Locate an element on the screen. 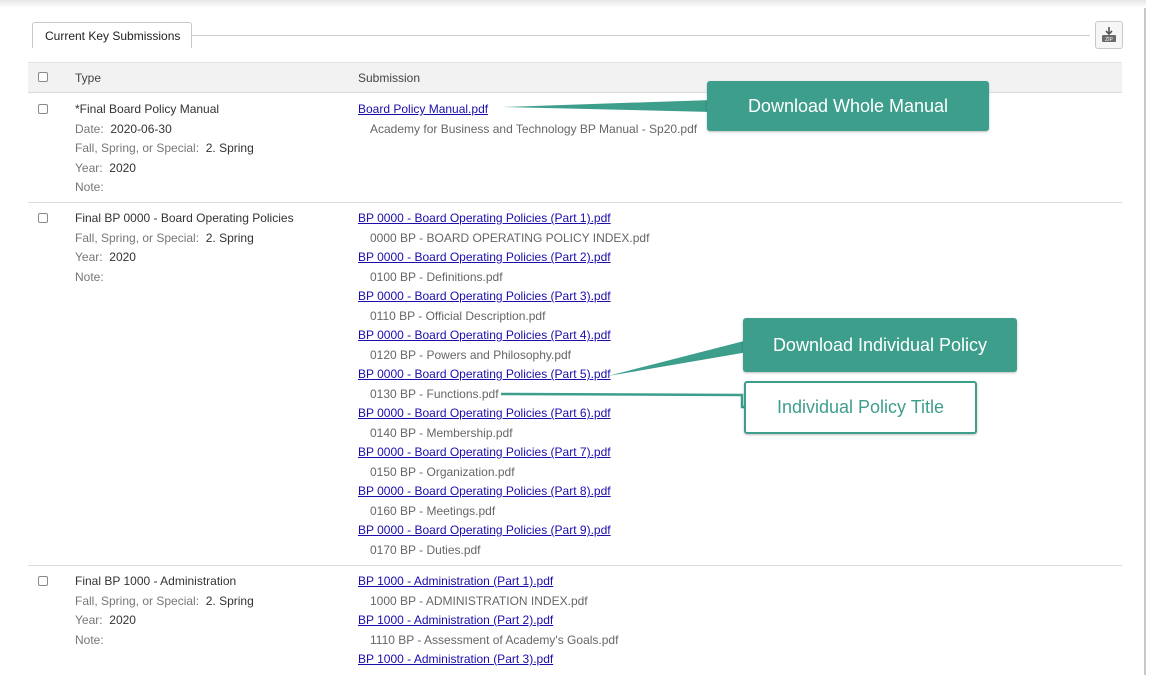  tab-current-key-submissions: Current Key Submissions is located at coordinates (112, 35).